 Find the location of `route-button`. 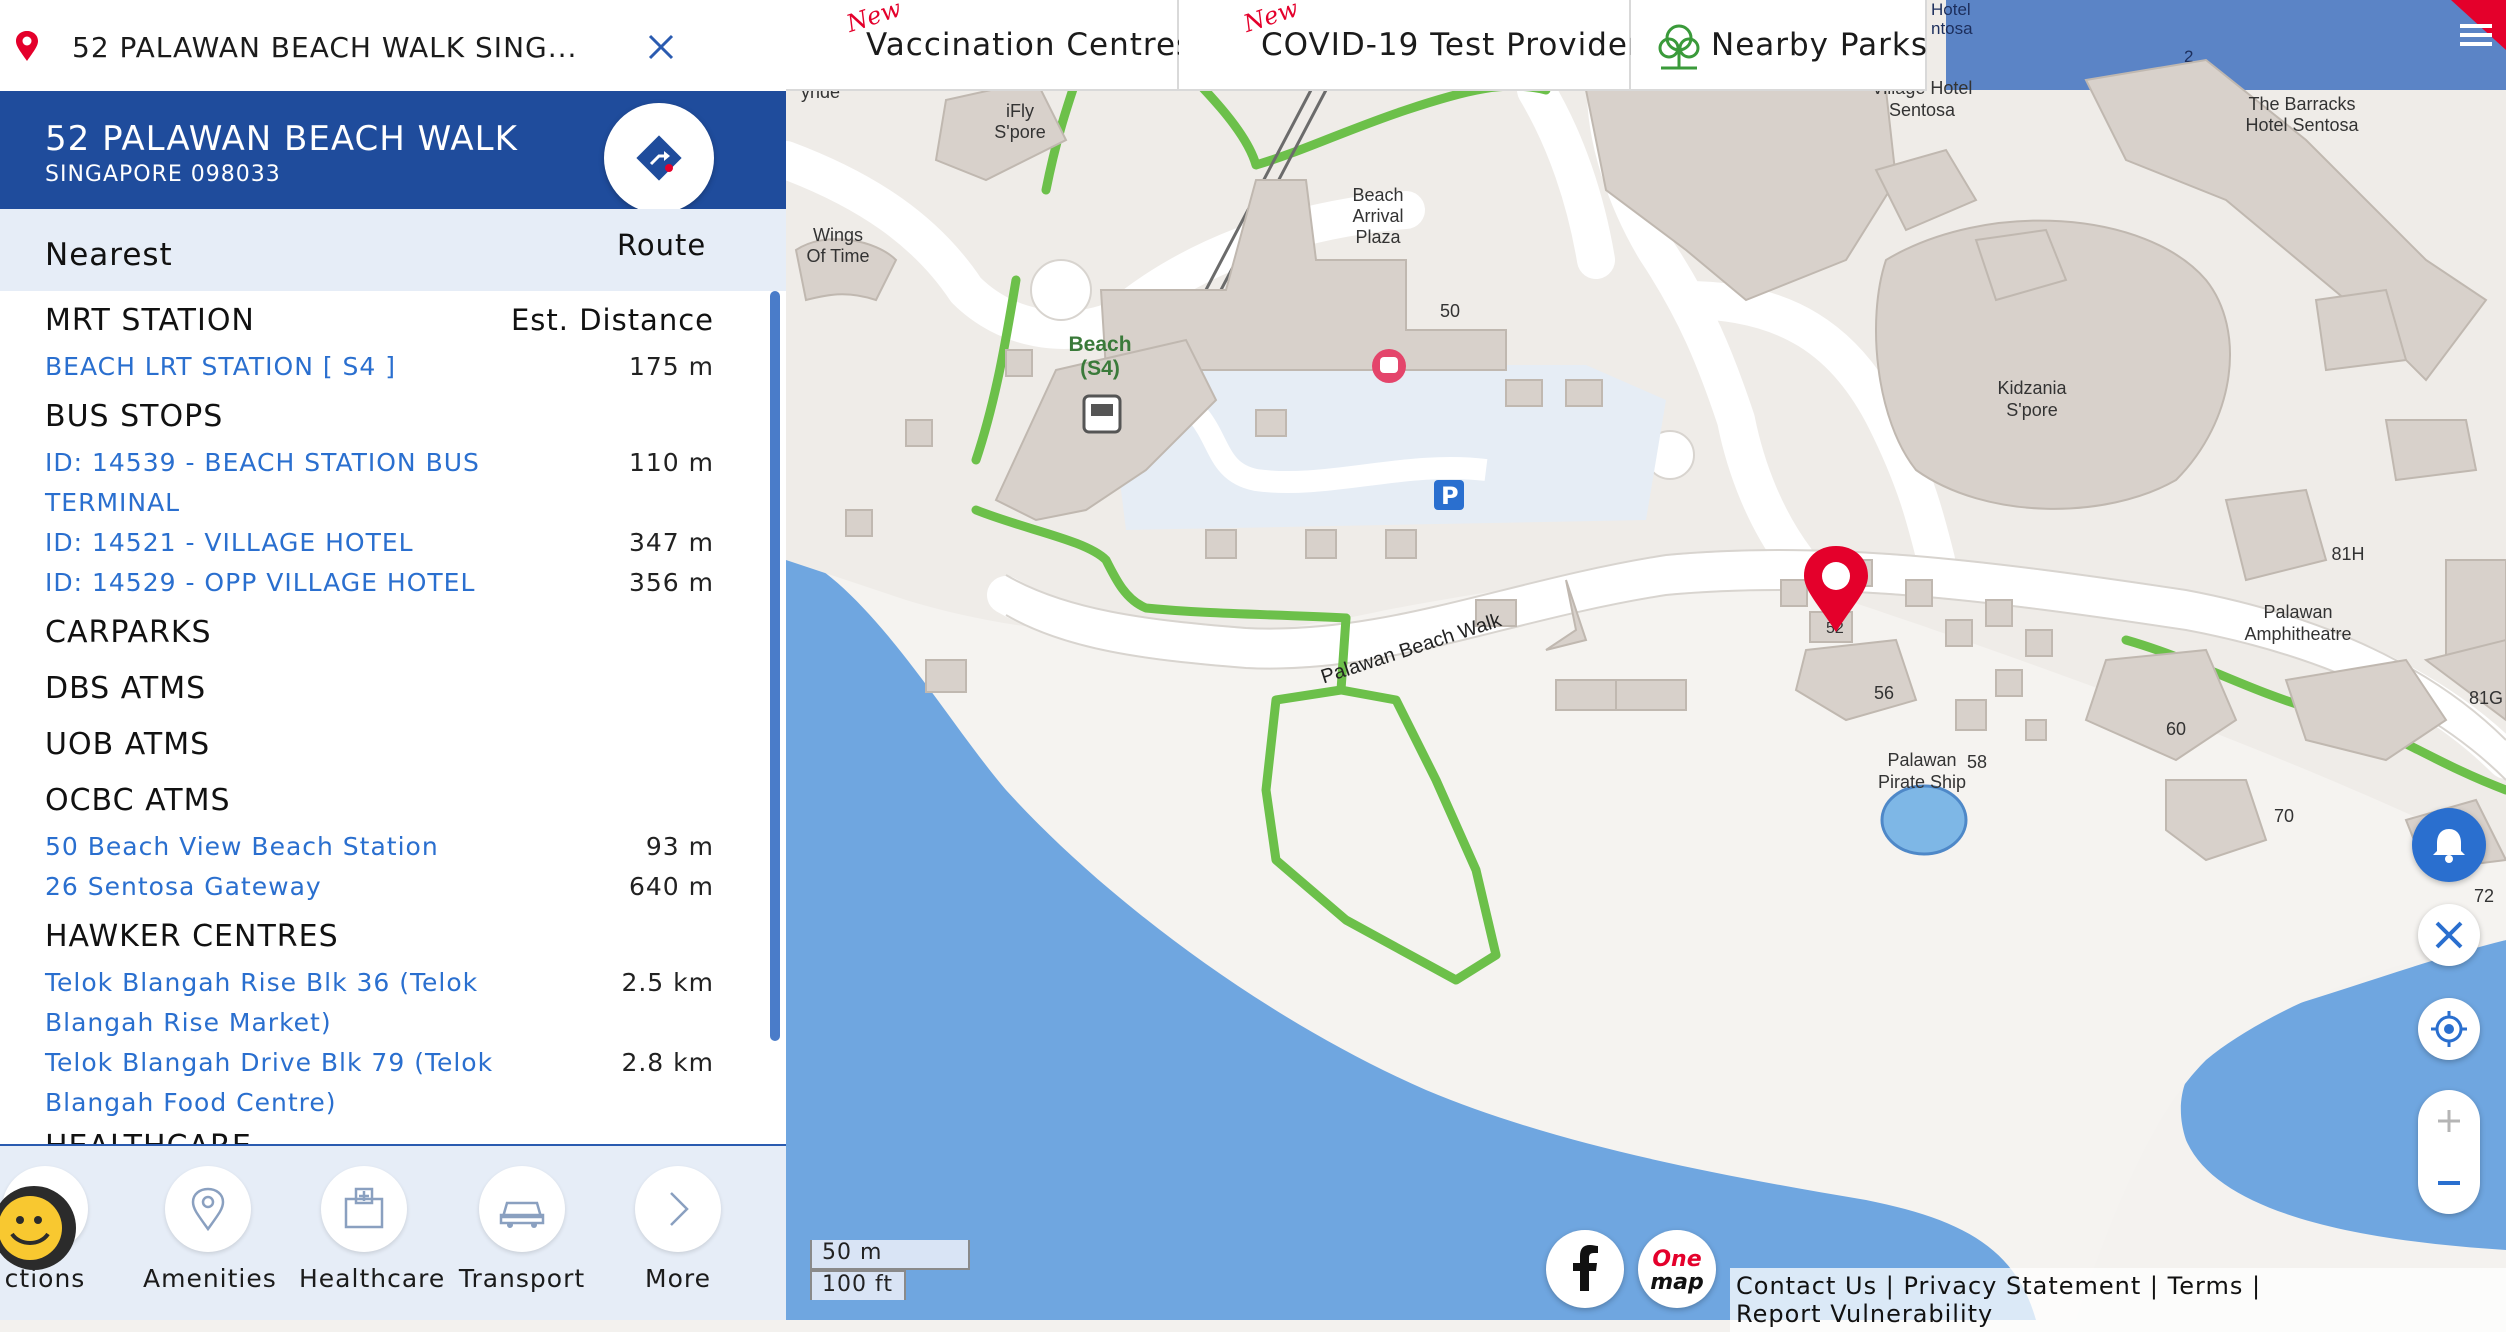

route-button is located at coordinates (659, 158).